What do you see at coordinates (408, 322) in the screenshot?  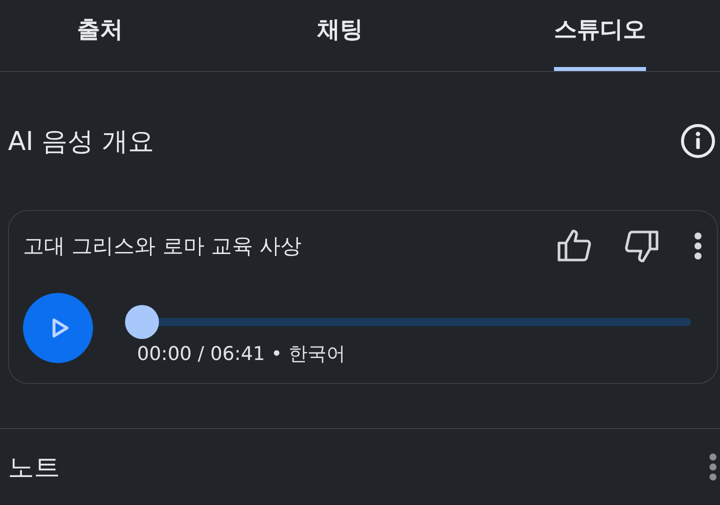 I see `progress-slider` at bounding box center [408, 322].